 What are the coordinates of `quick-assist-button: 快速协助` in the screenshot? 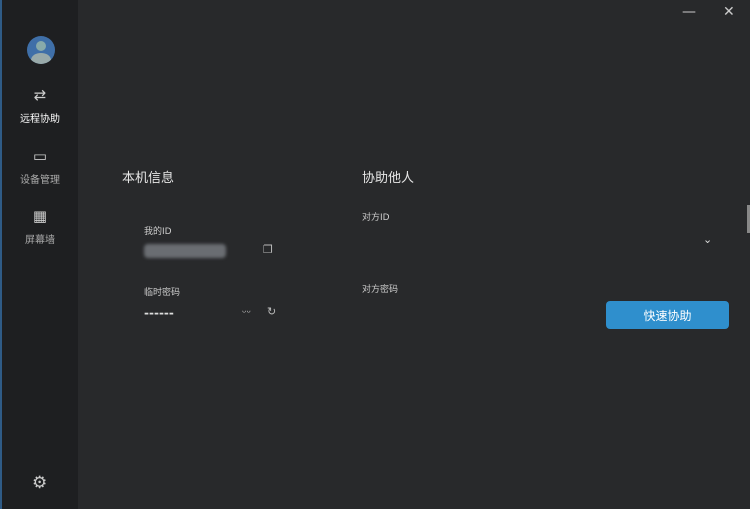 It's located at (667, 315).